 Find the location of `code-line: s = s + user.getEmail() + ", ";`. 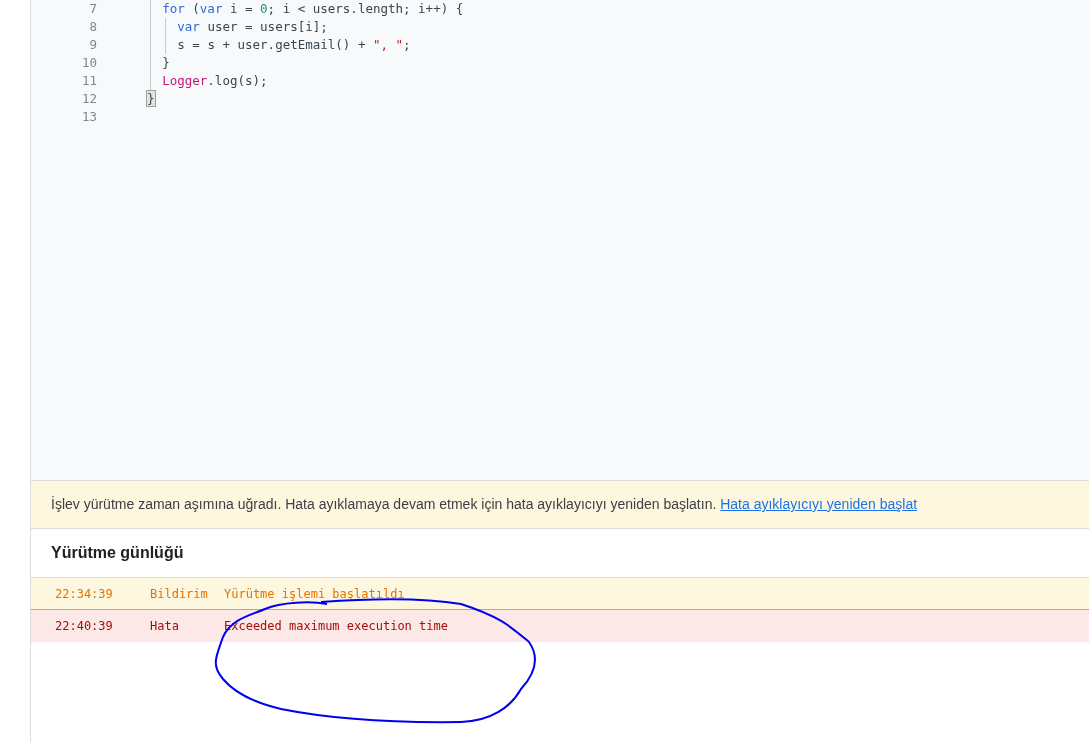

code-line: s = s + user.getEmail() + ", "; is located at coordinates (294, 45).